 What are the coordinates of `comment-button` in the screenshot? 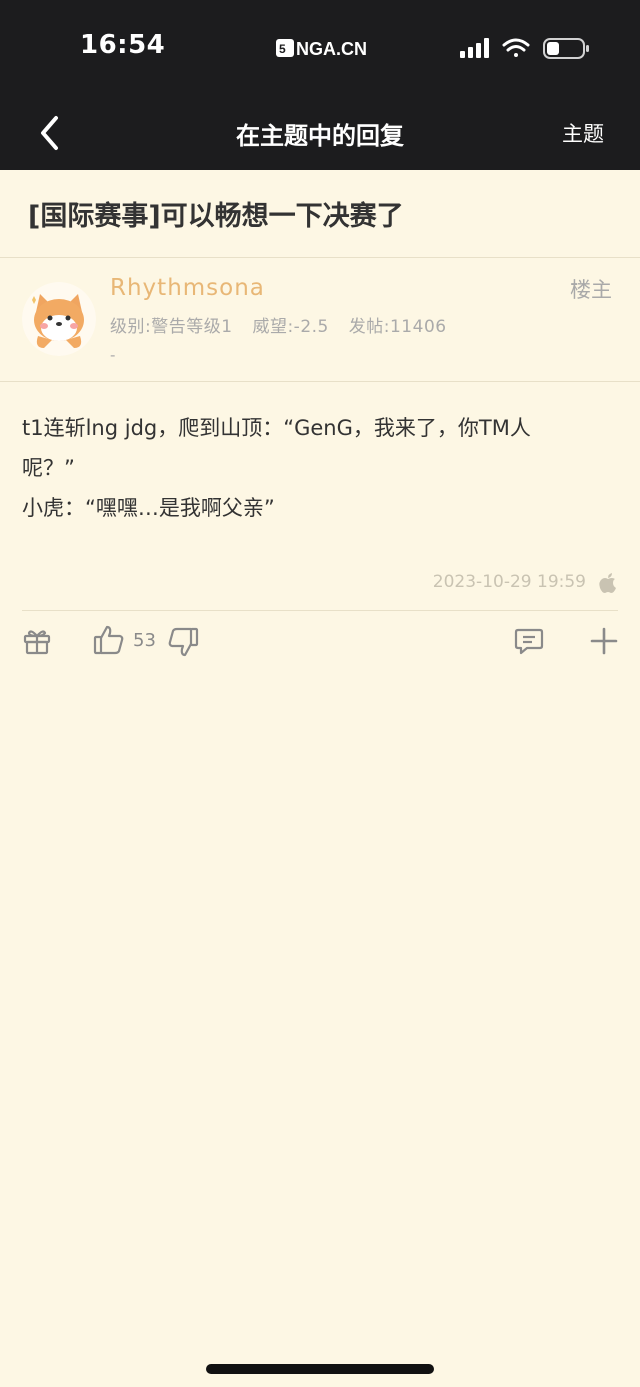 It's located at (529, 641).